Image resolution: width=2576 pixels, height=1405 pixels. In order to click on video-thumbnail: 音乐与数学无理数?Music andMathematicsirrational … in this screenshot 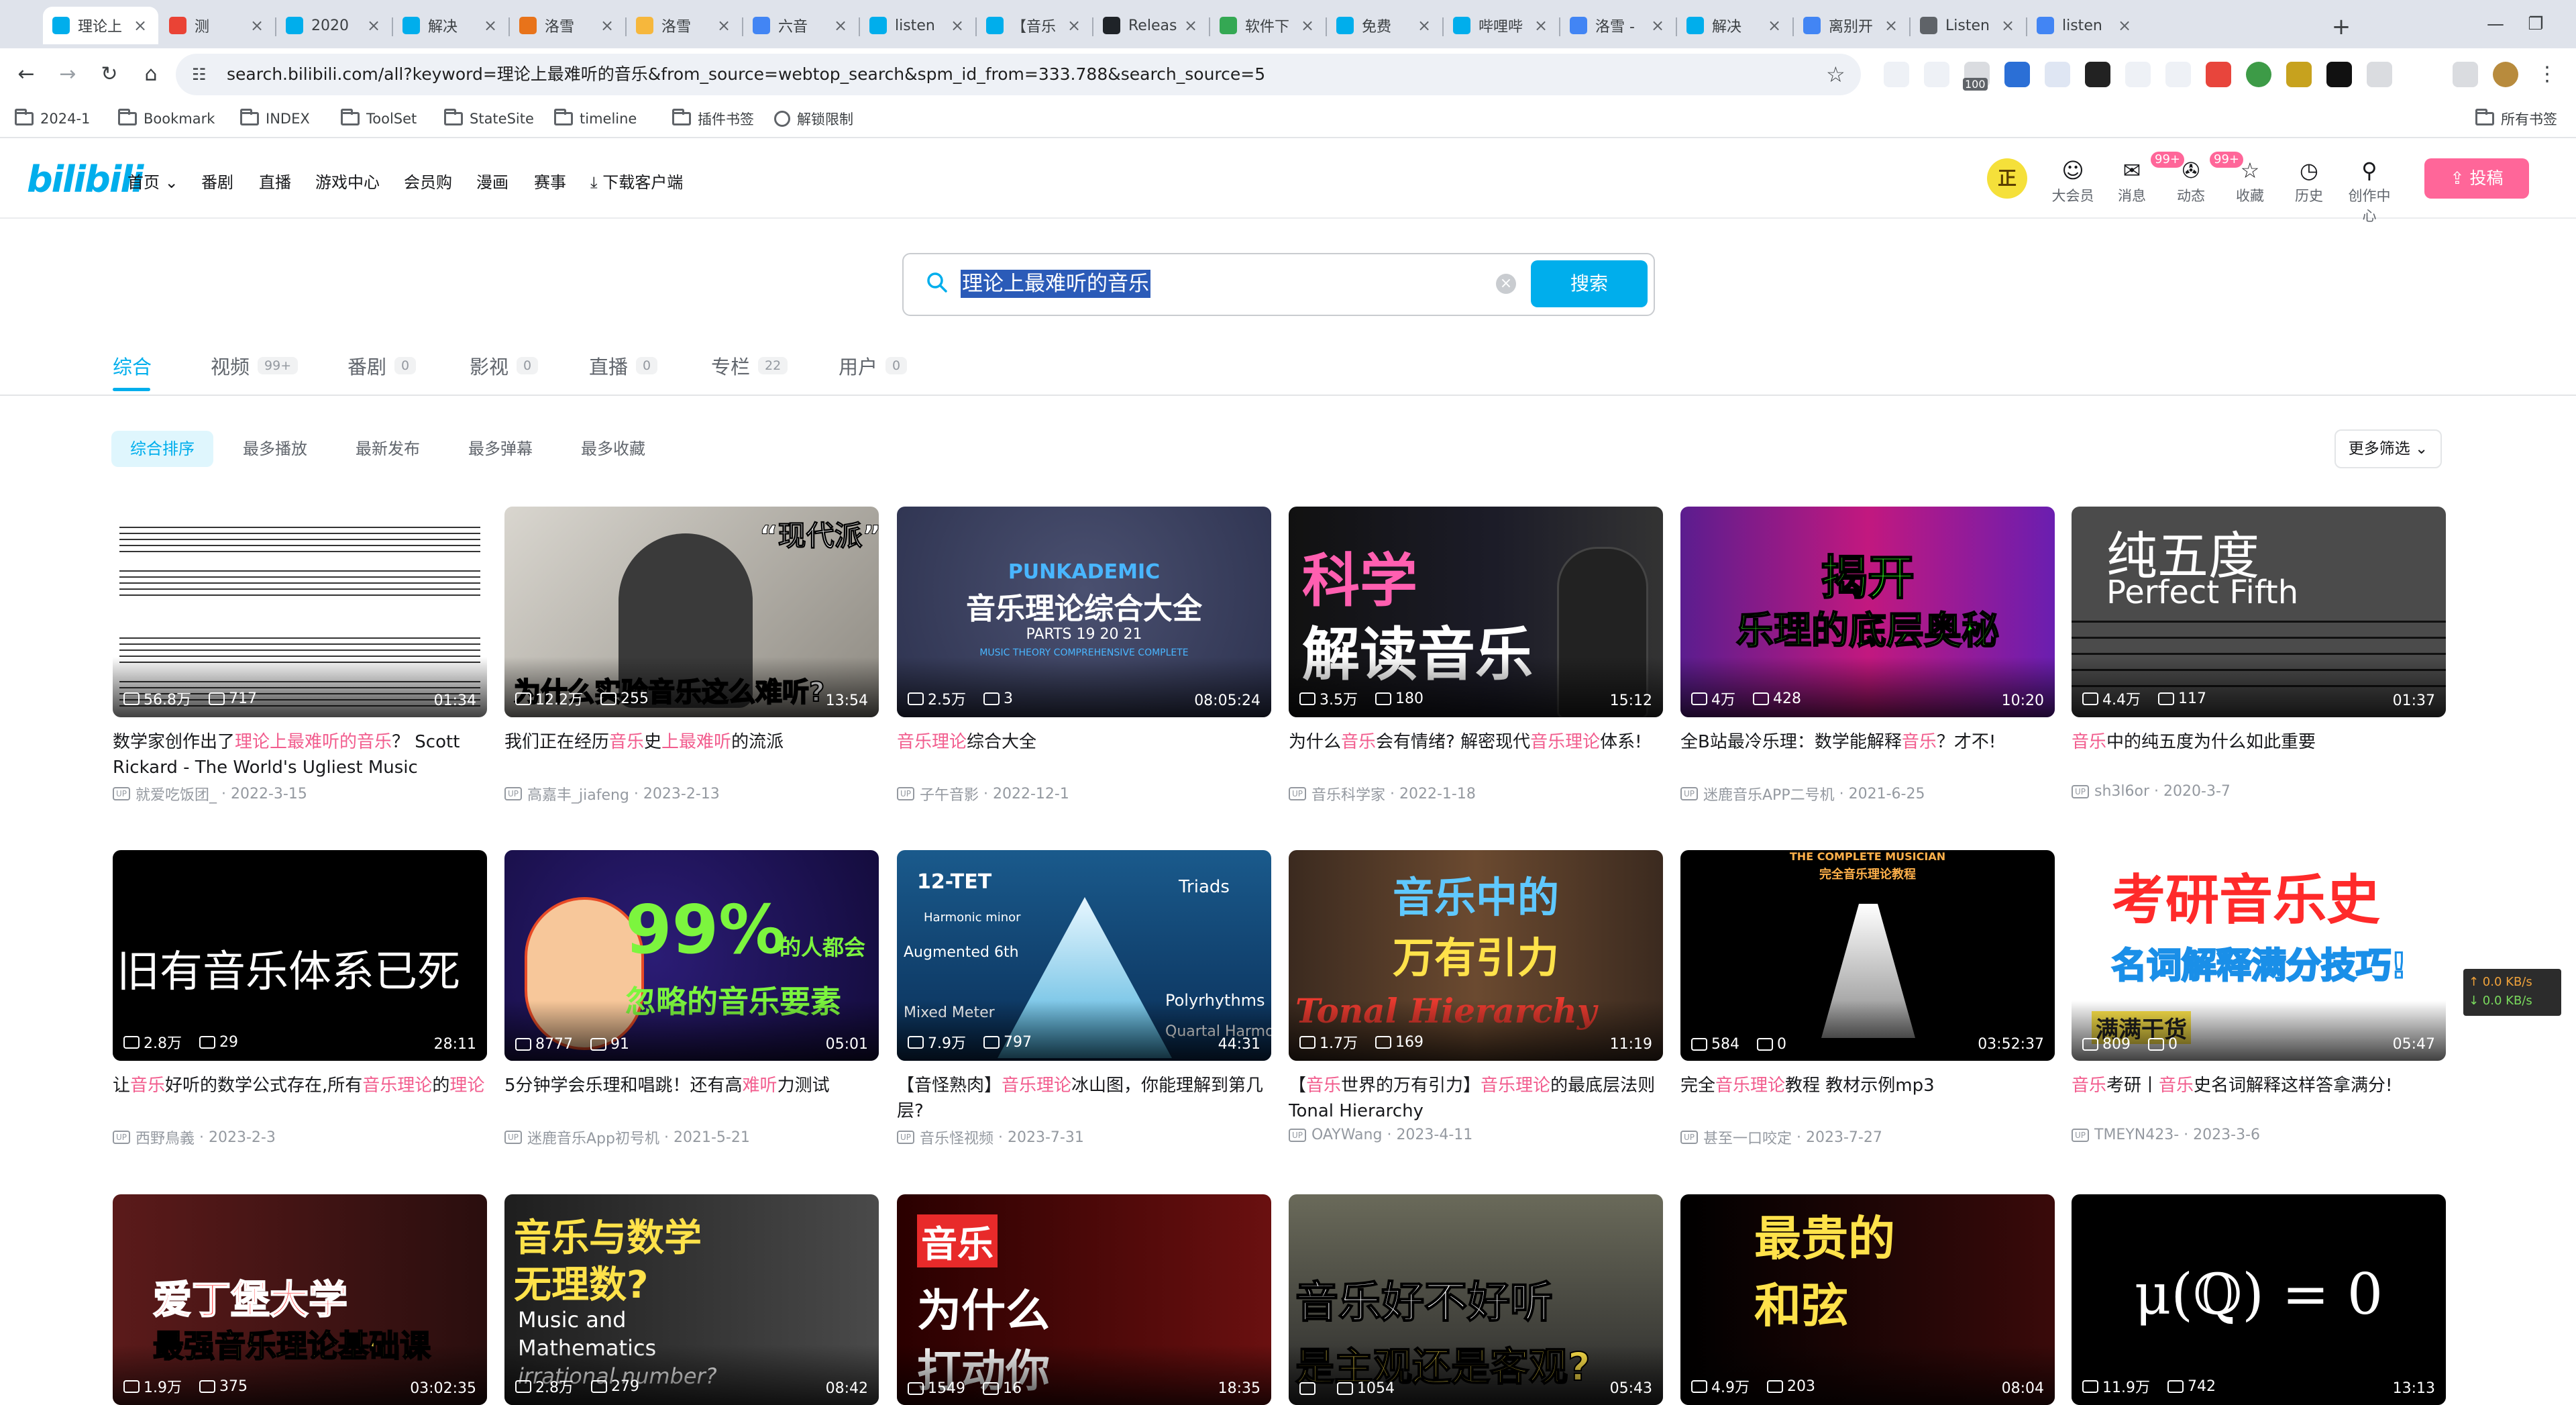, I will do `click(691, 1299)`.